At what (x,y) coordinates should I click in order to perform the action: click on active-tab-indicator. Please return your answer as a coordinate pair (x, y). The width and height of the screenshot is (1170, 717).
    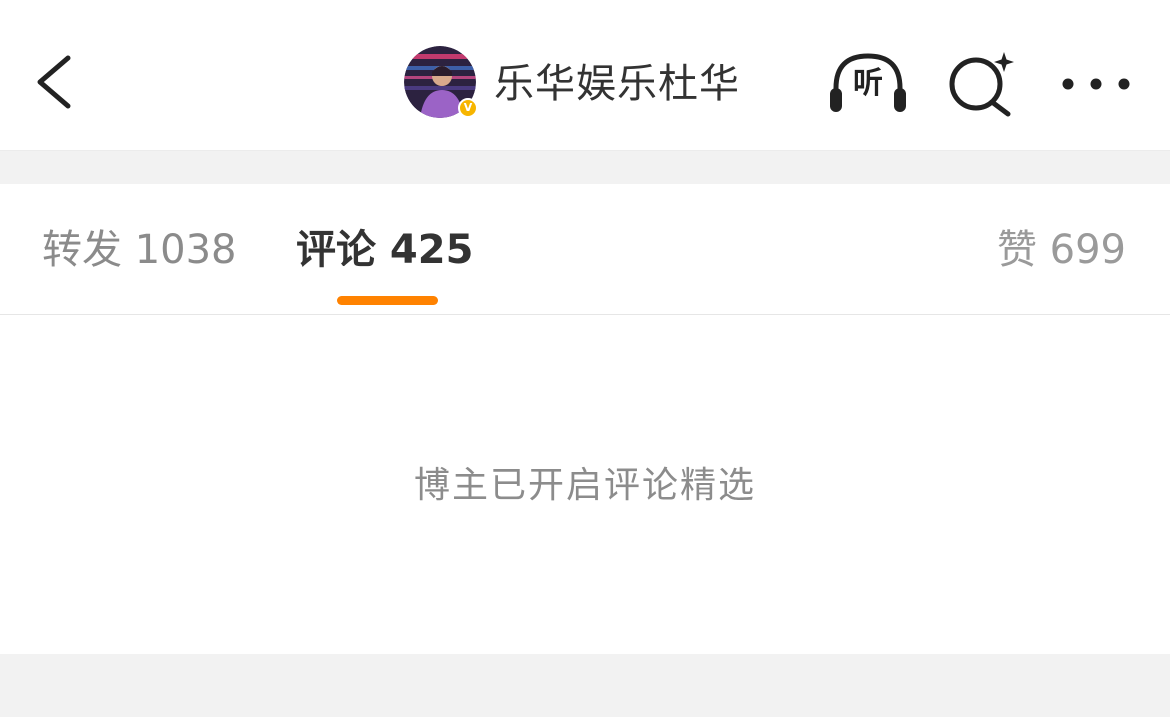
    Looking at the image, I should click on (387, 300).